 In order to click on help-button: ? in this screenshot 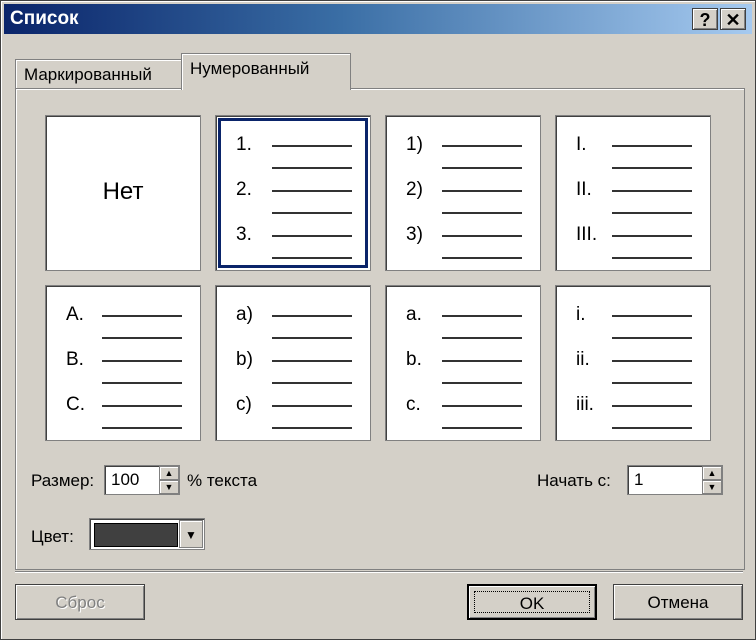, I will do `click(705, 19)`.